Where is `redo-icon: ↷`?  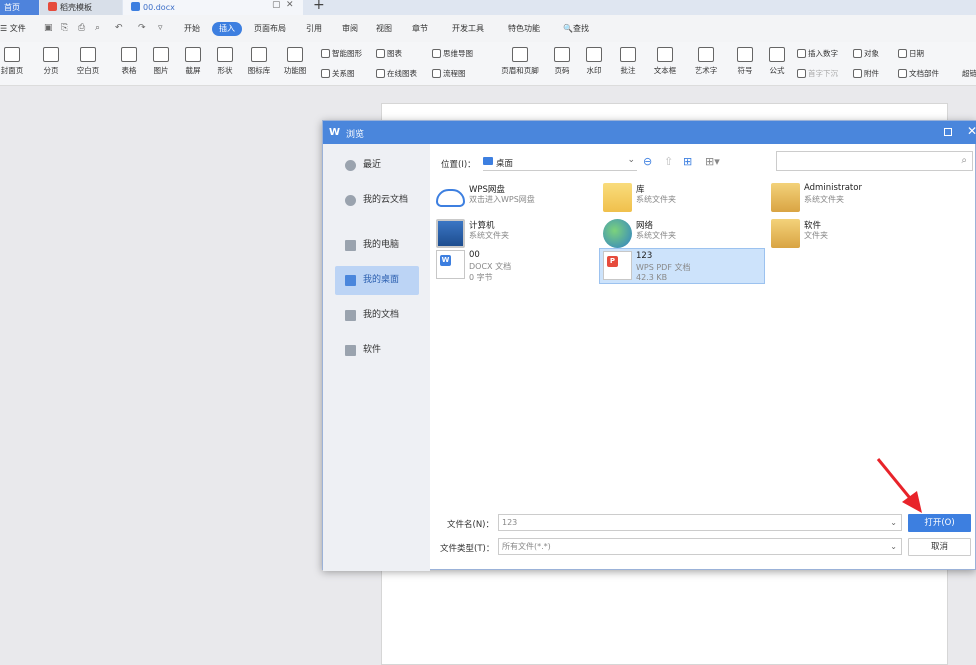 redo-icon: ↷ is located at coordinates (142, 28).